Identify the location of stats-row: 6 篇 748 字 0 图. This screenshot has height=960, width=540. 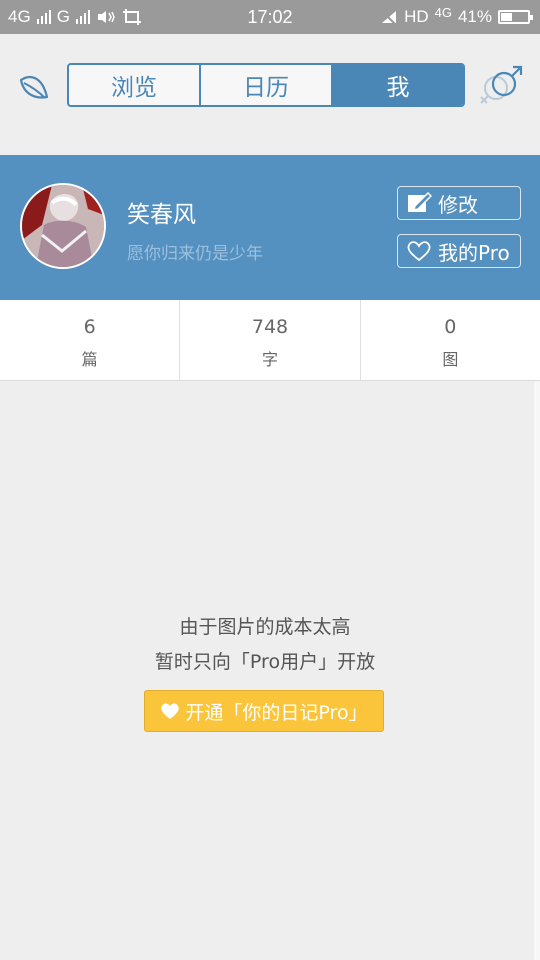
(270, 340).